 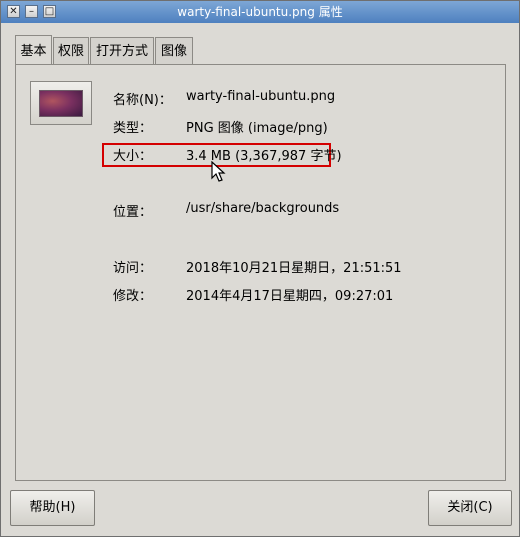 What do you see at coordinates (142, 100) in the screenshot?
I see `name-label: 名称(N)：` at bounding box center [142, 100].